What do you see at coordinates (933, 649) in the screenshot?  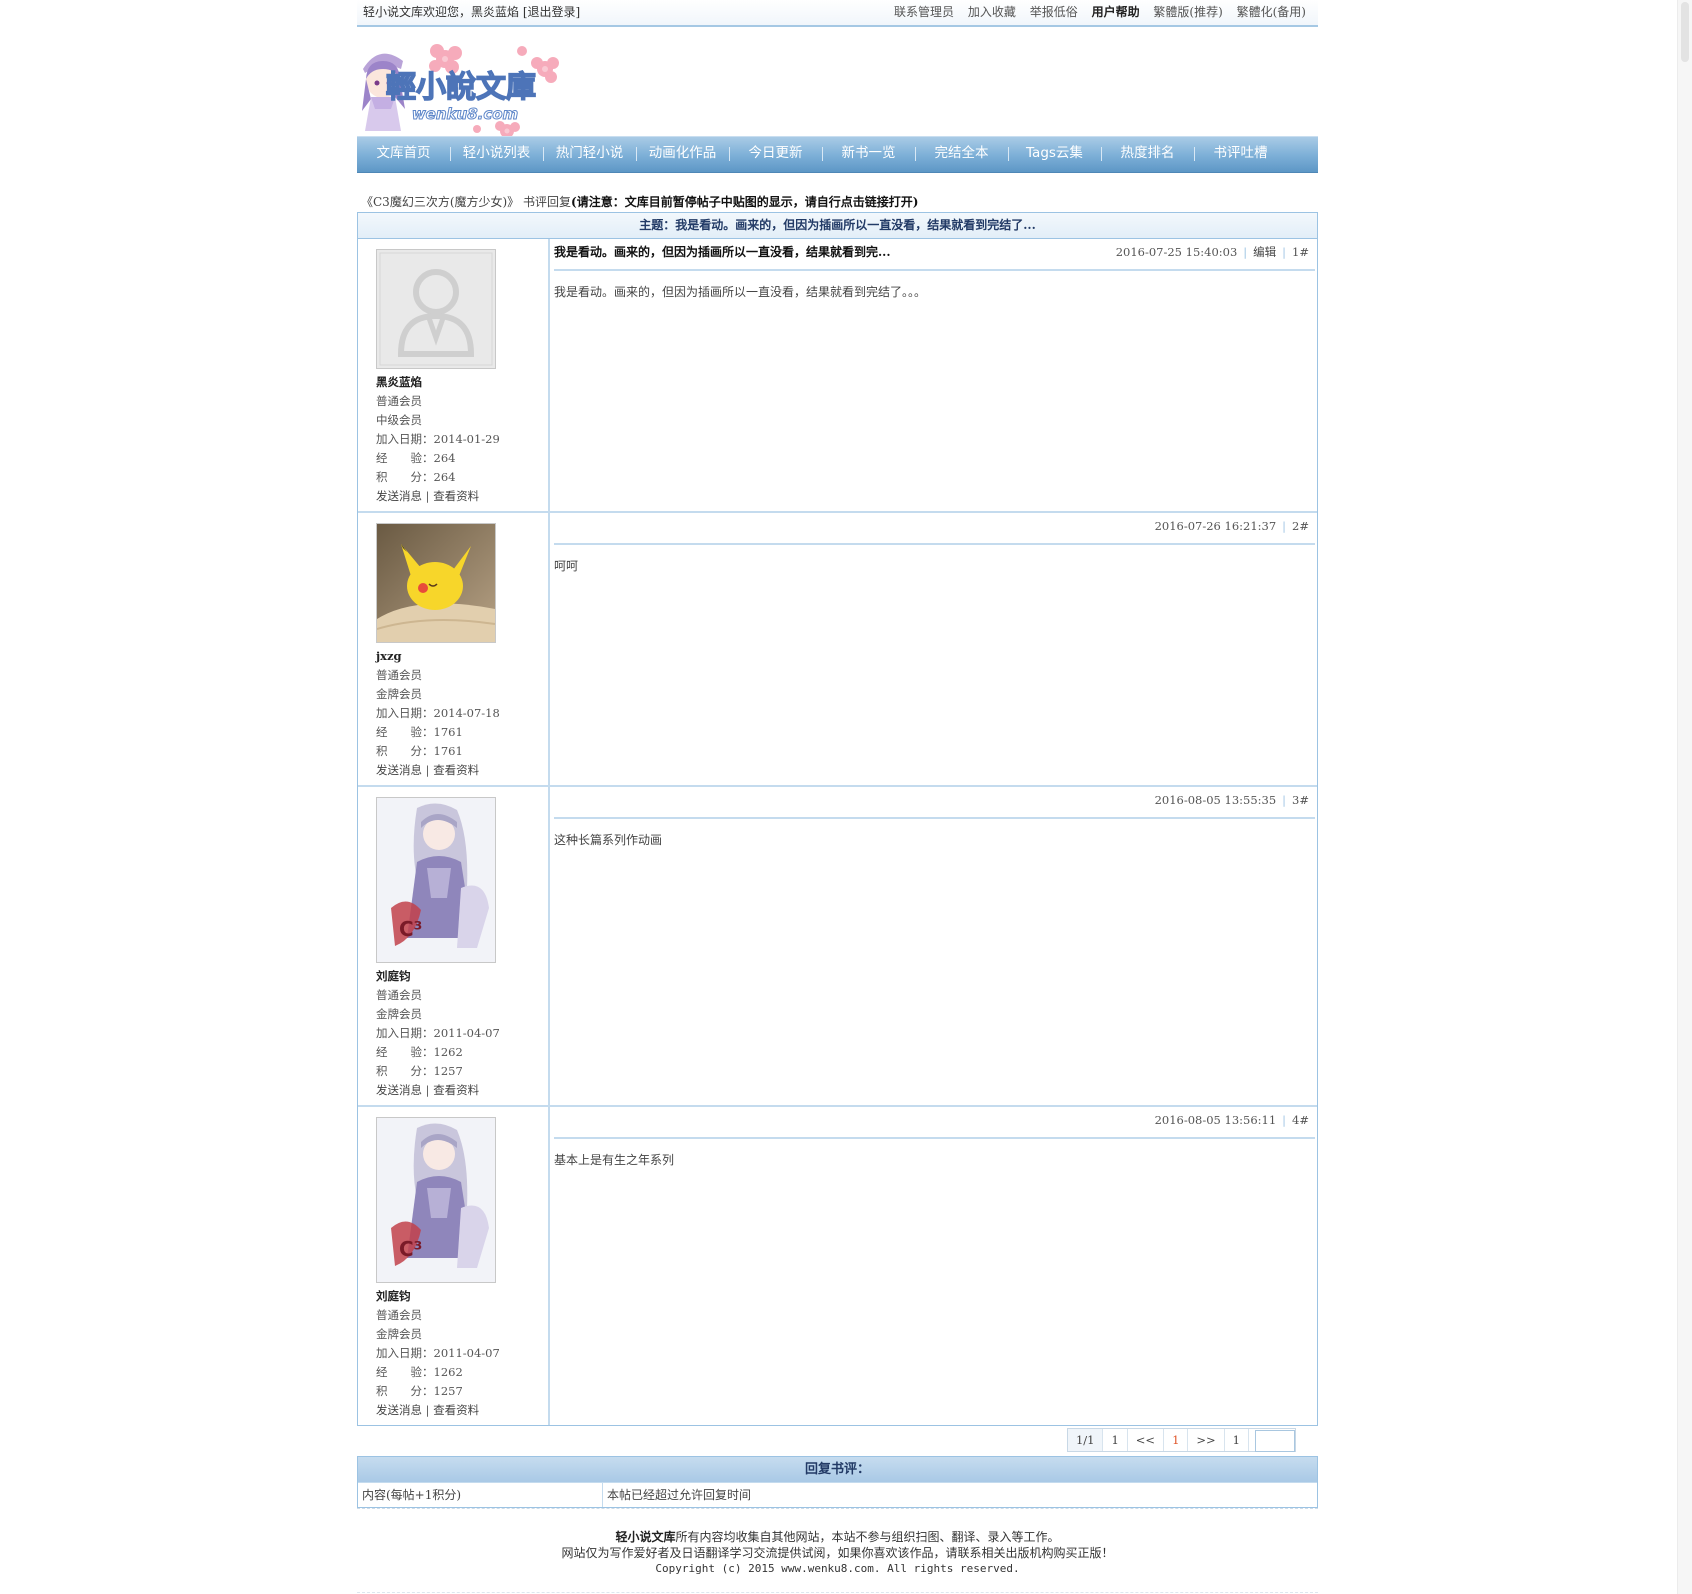 I see `post-content: 2016-07-26 16:21:37 | 2# 呵呵` at bounding box center [933, 649].